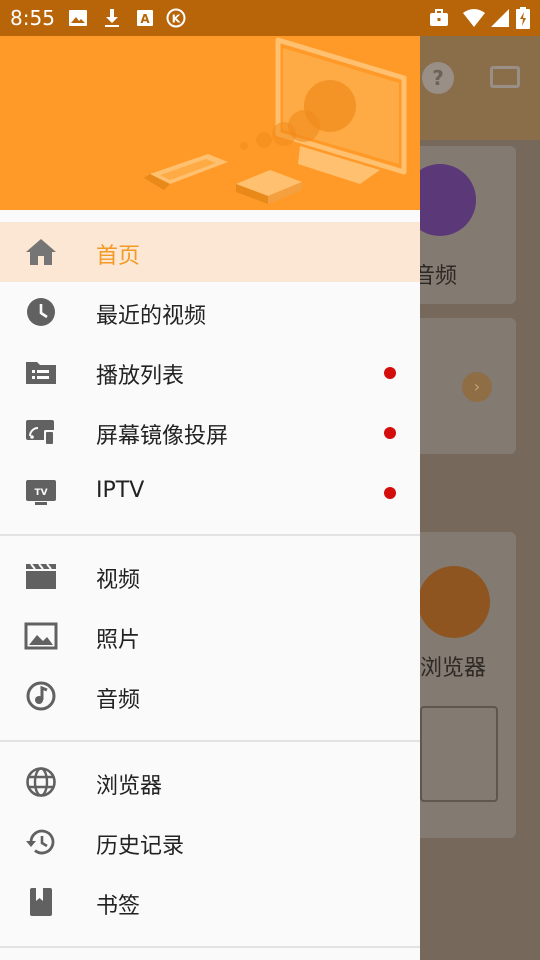 Image resolution: width=540 pixels, height=960 pixels. What do you see at coordinates (78, 18) in the screenshot?
I see `image-icon` at bounding box center [78, 18].